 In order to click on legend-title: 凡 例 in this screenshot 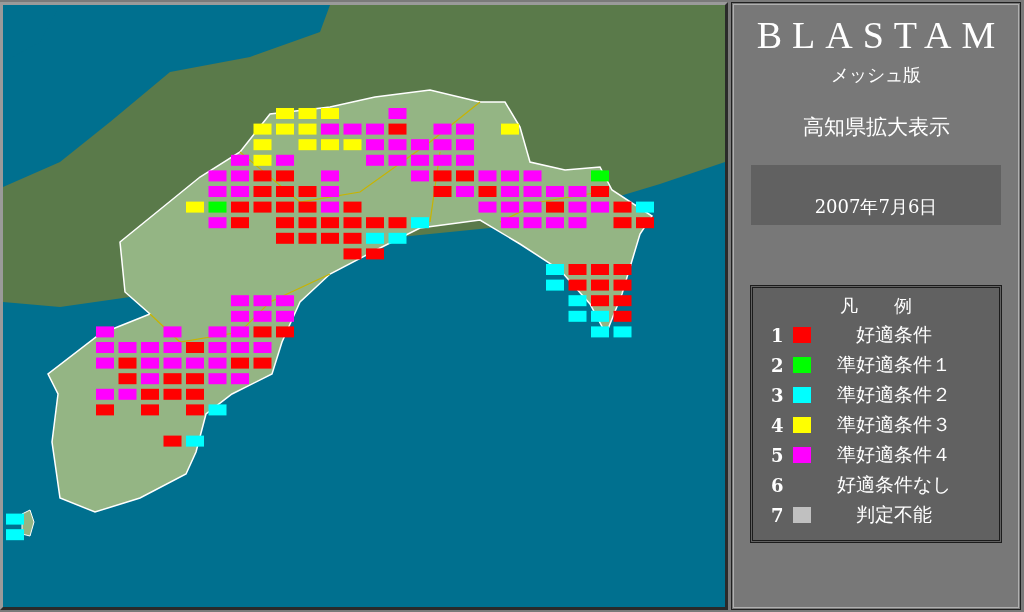, I will do `click(876, 306)`.